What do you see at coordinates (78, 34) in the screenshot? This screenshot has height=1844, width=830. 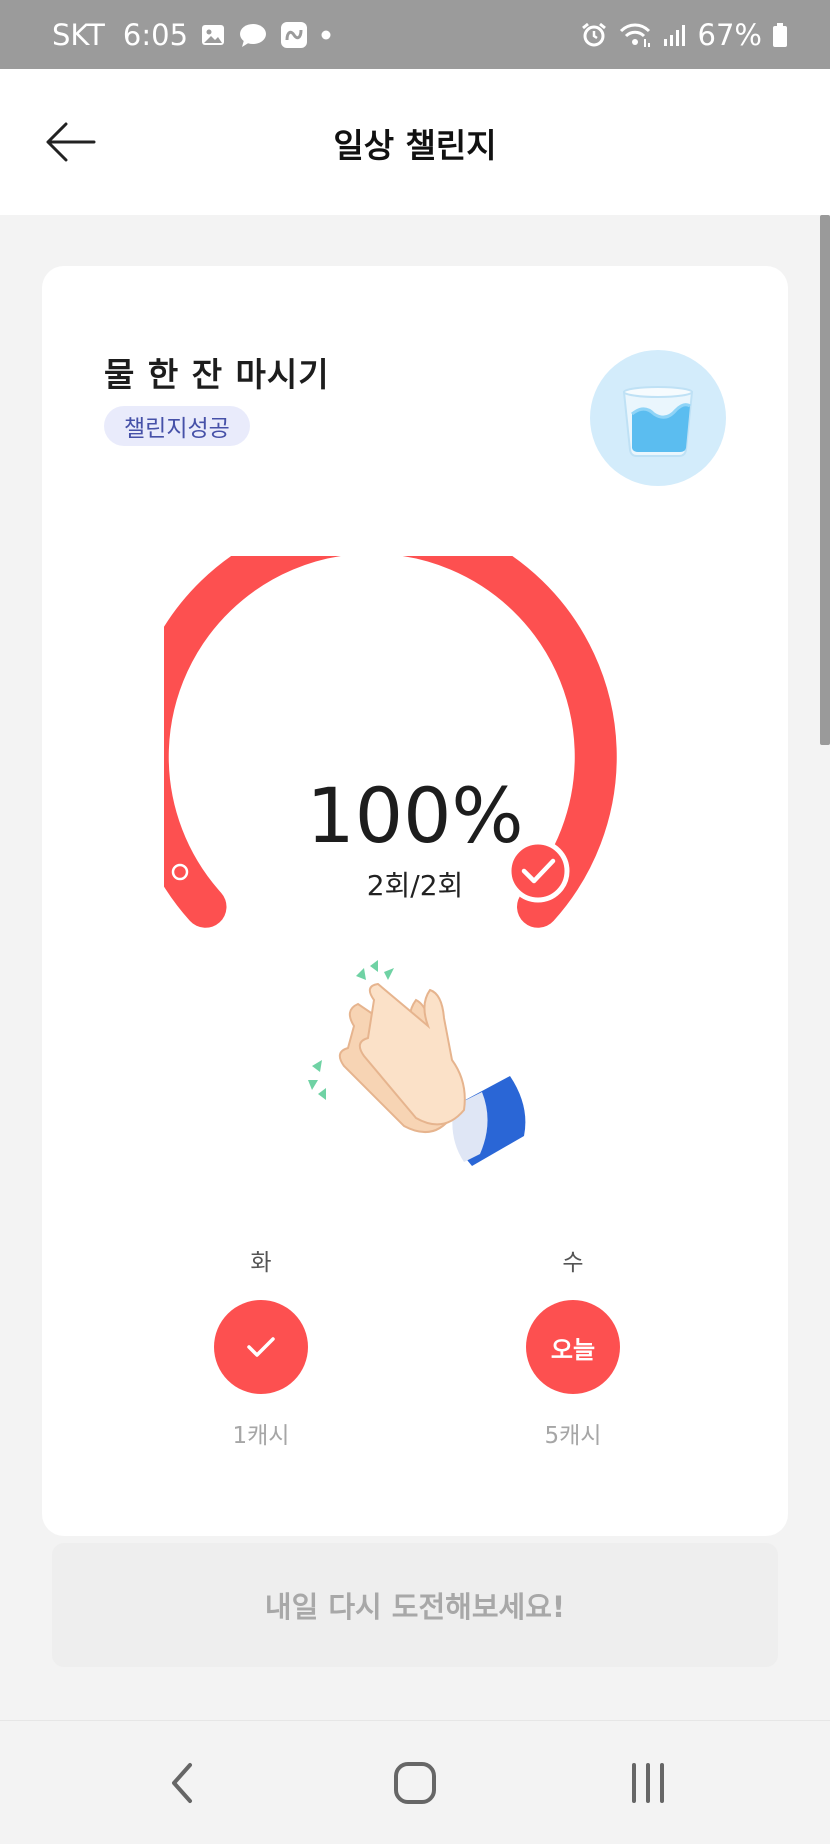 I see `carrier-label: SKT` at bounding box center [78, 34].